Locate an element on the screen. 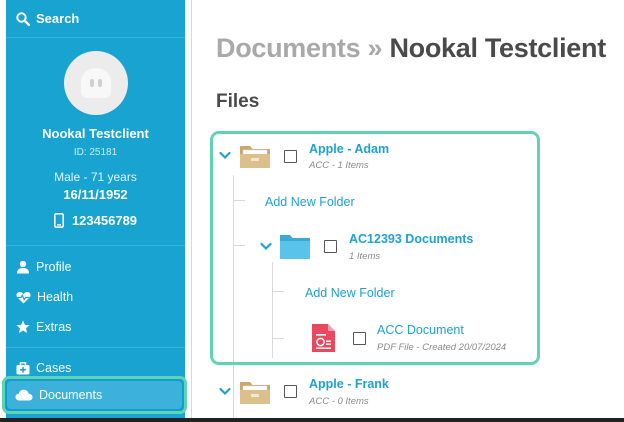 The height and width of the screenshot is (422, 624). sidebar-item-label: Documents is located at coordinates (71, 395).